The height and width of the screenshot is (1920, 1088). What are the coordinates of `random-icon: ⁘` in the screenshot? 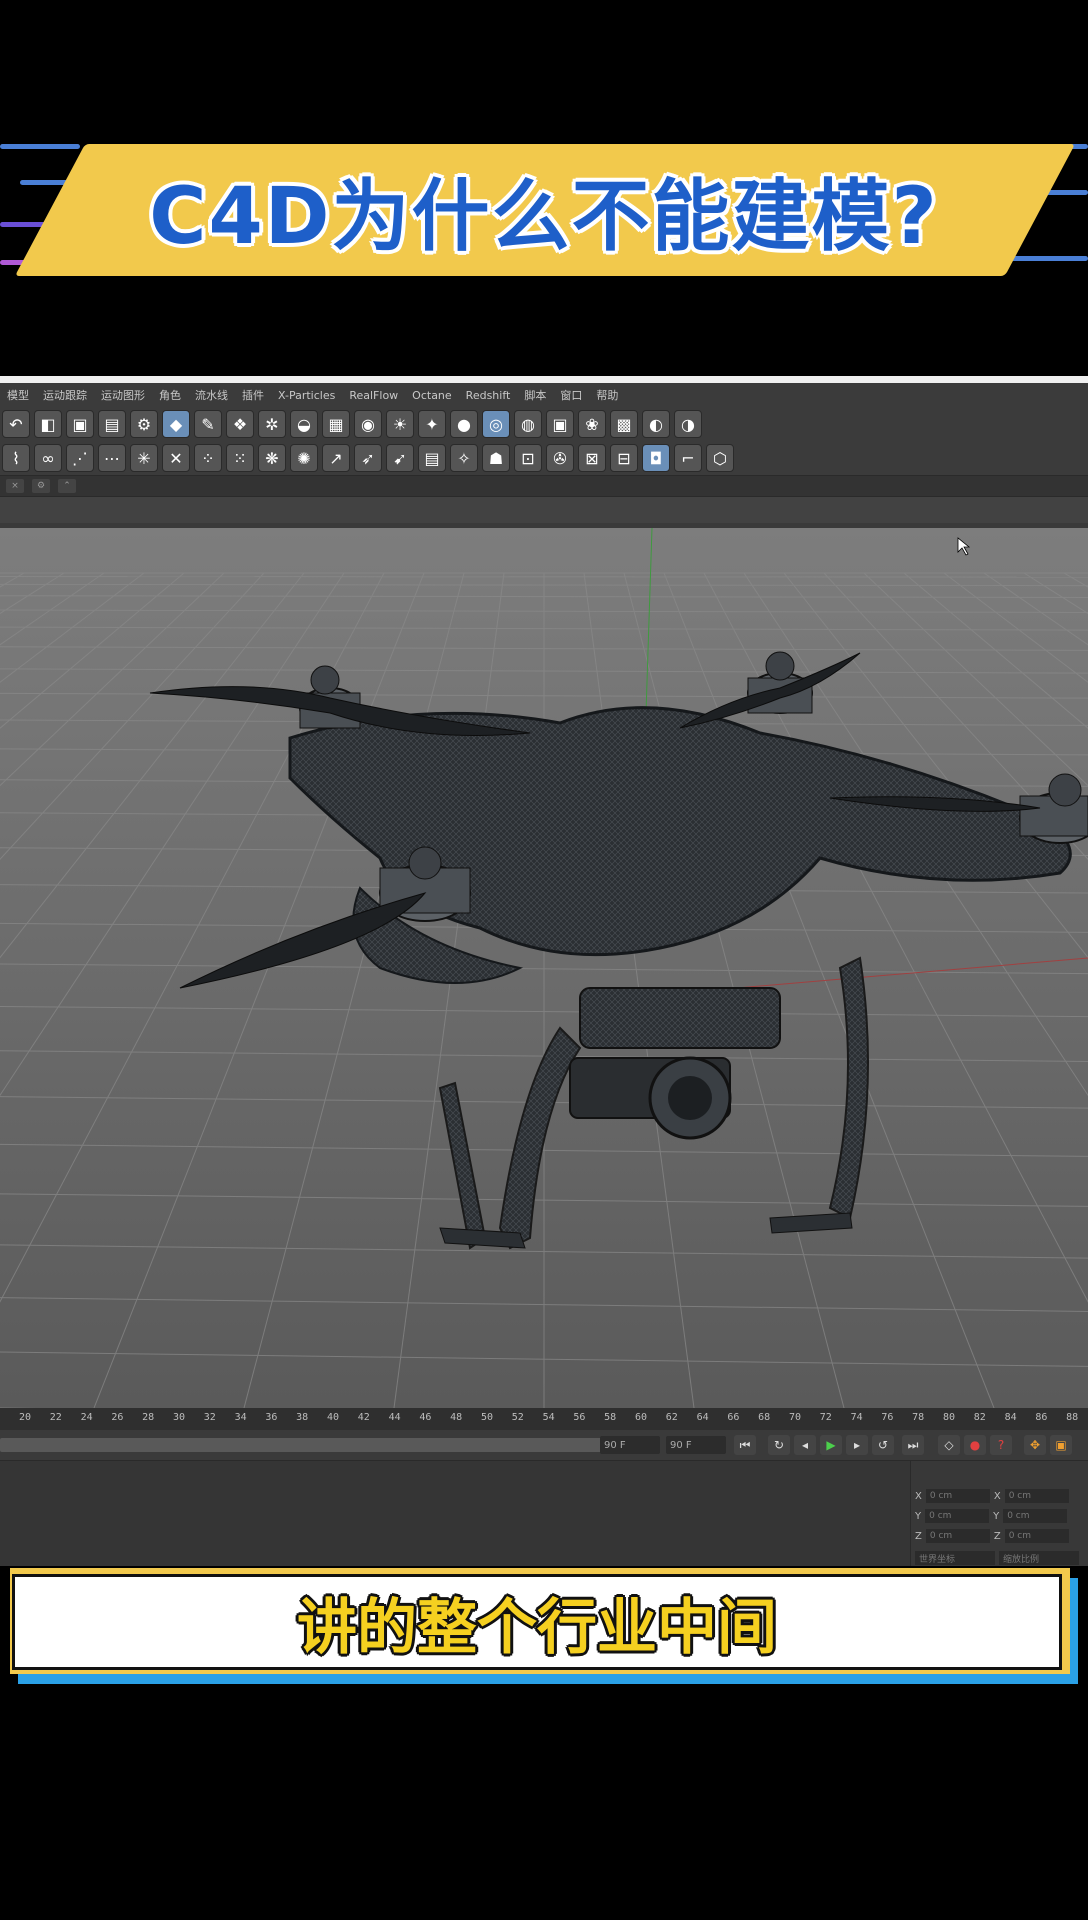 It's located at (208, 458).